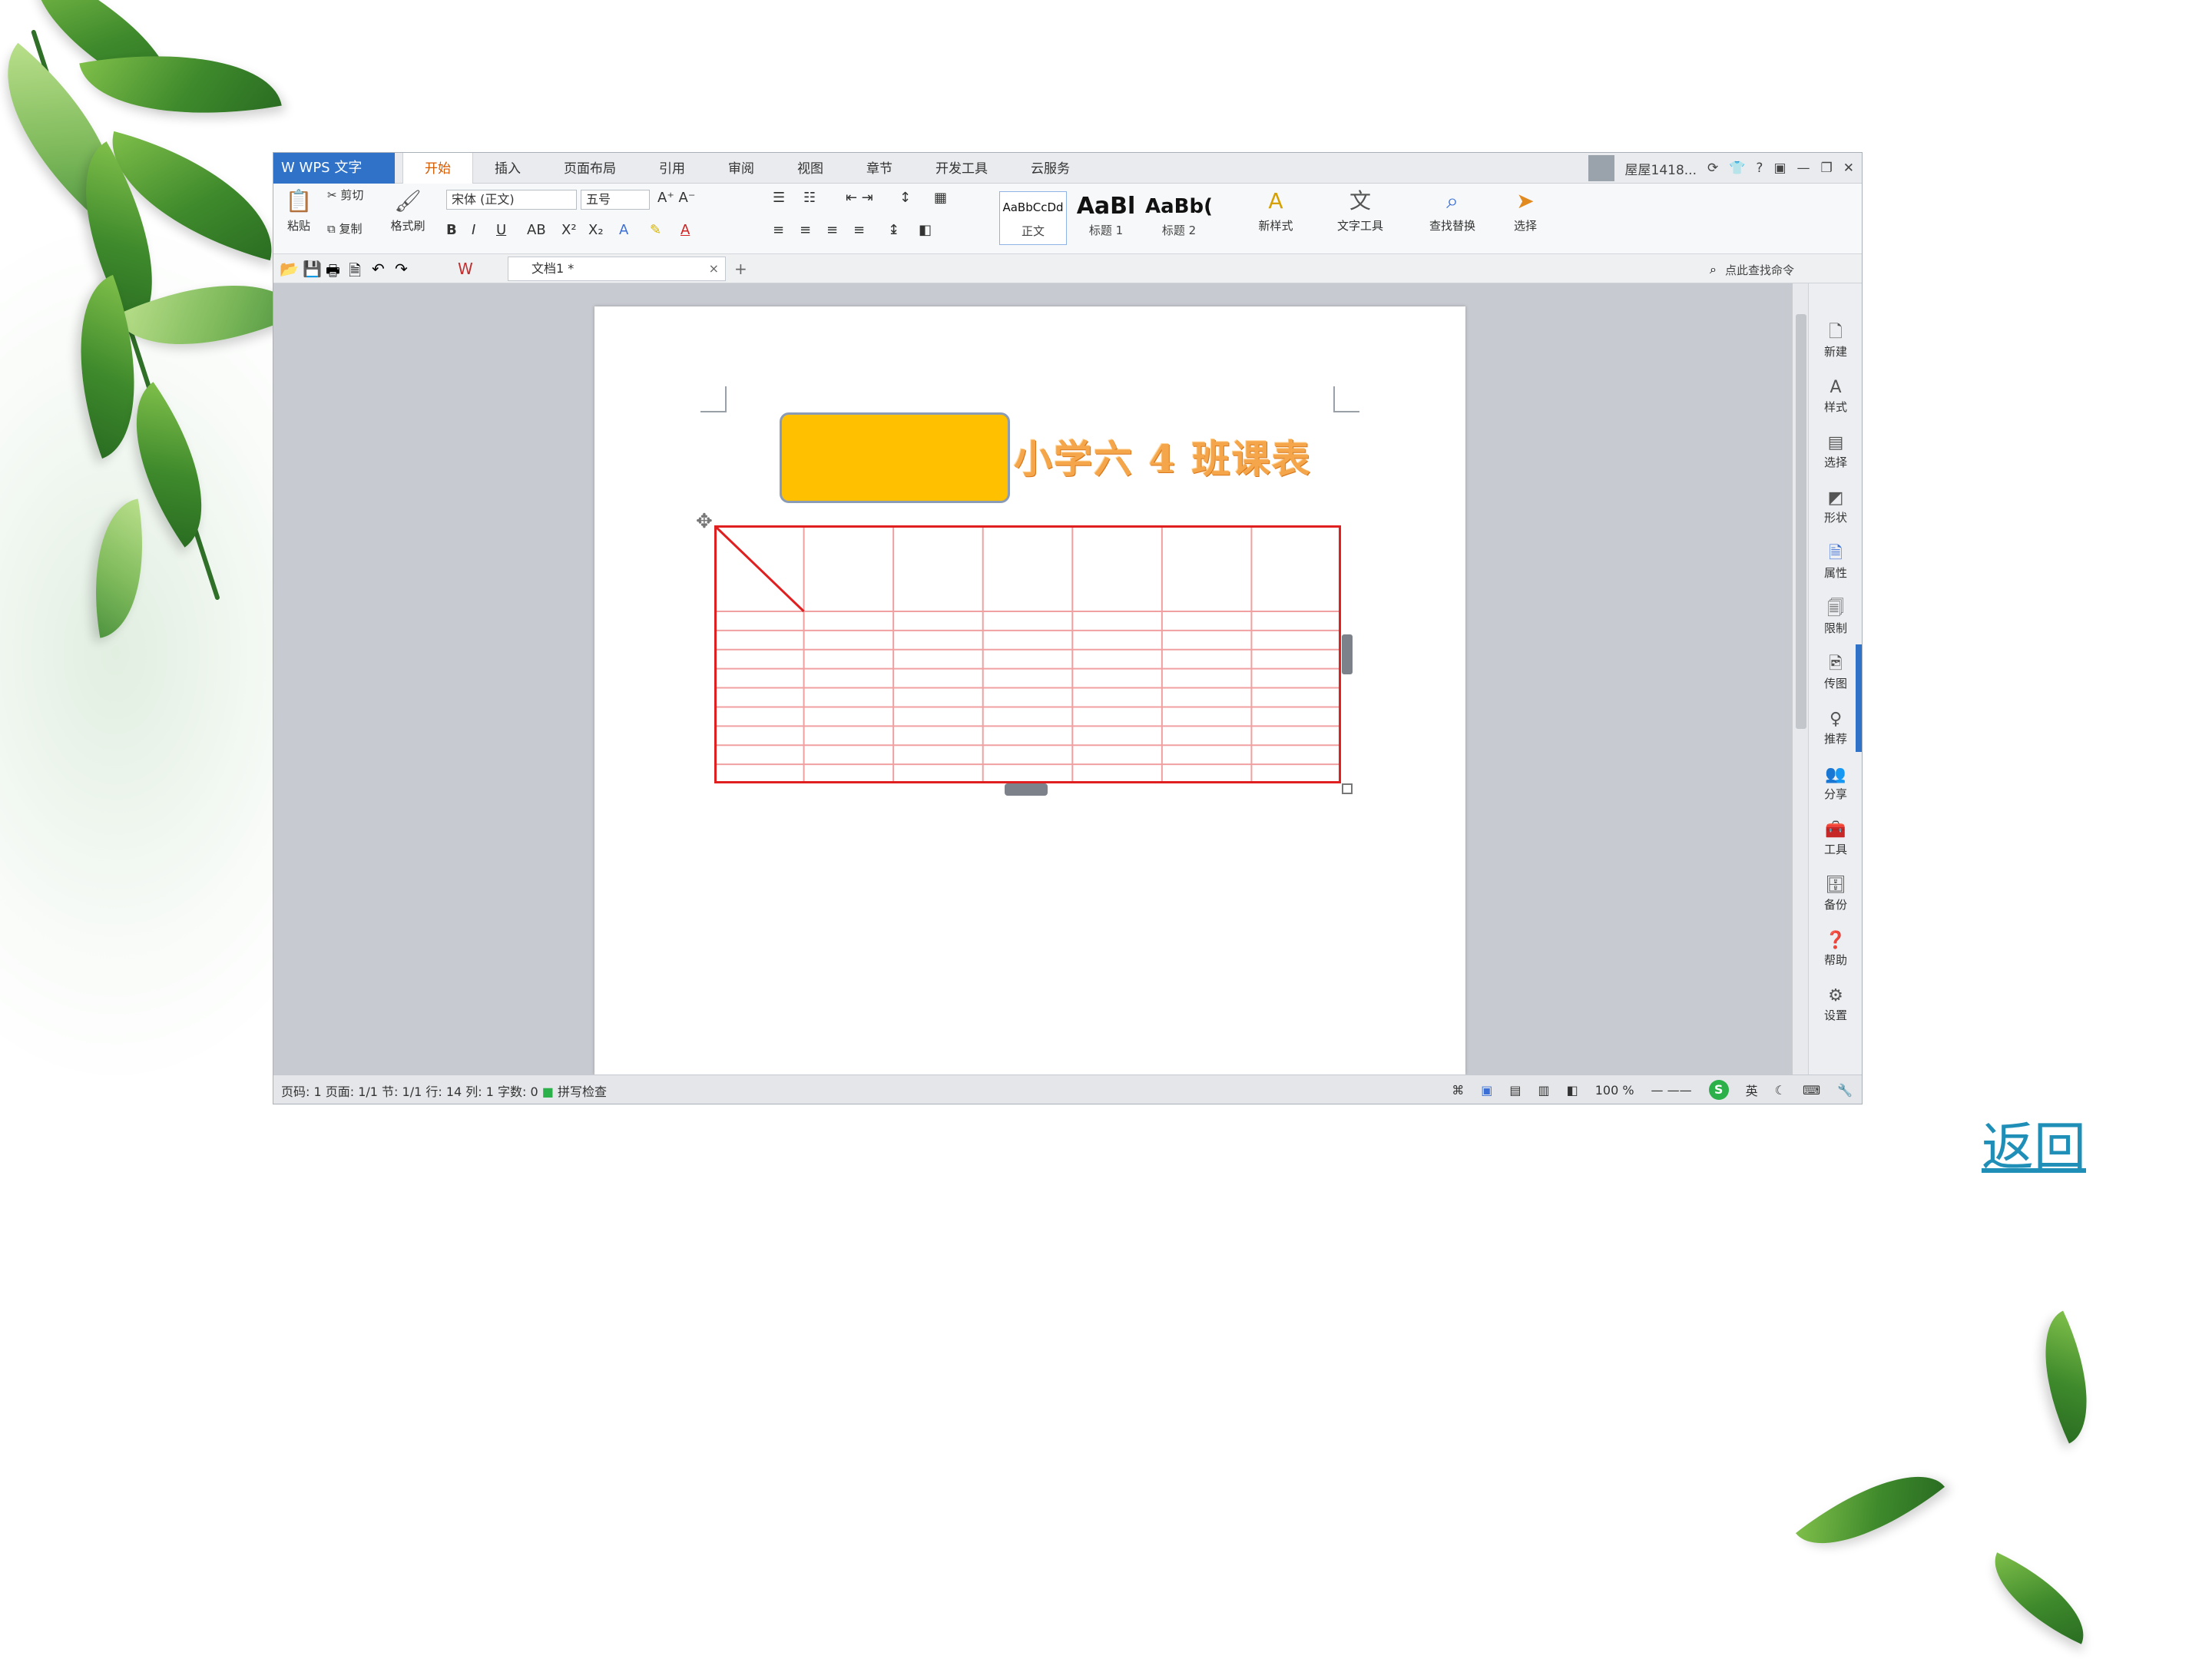  I want to click on ime-logo-icon: S, so click(1719, 1090).